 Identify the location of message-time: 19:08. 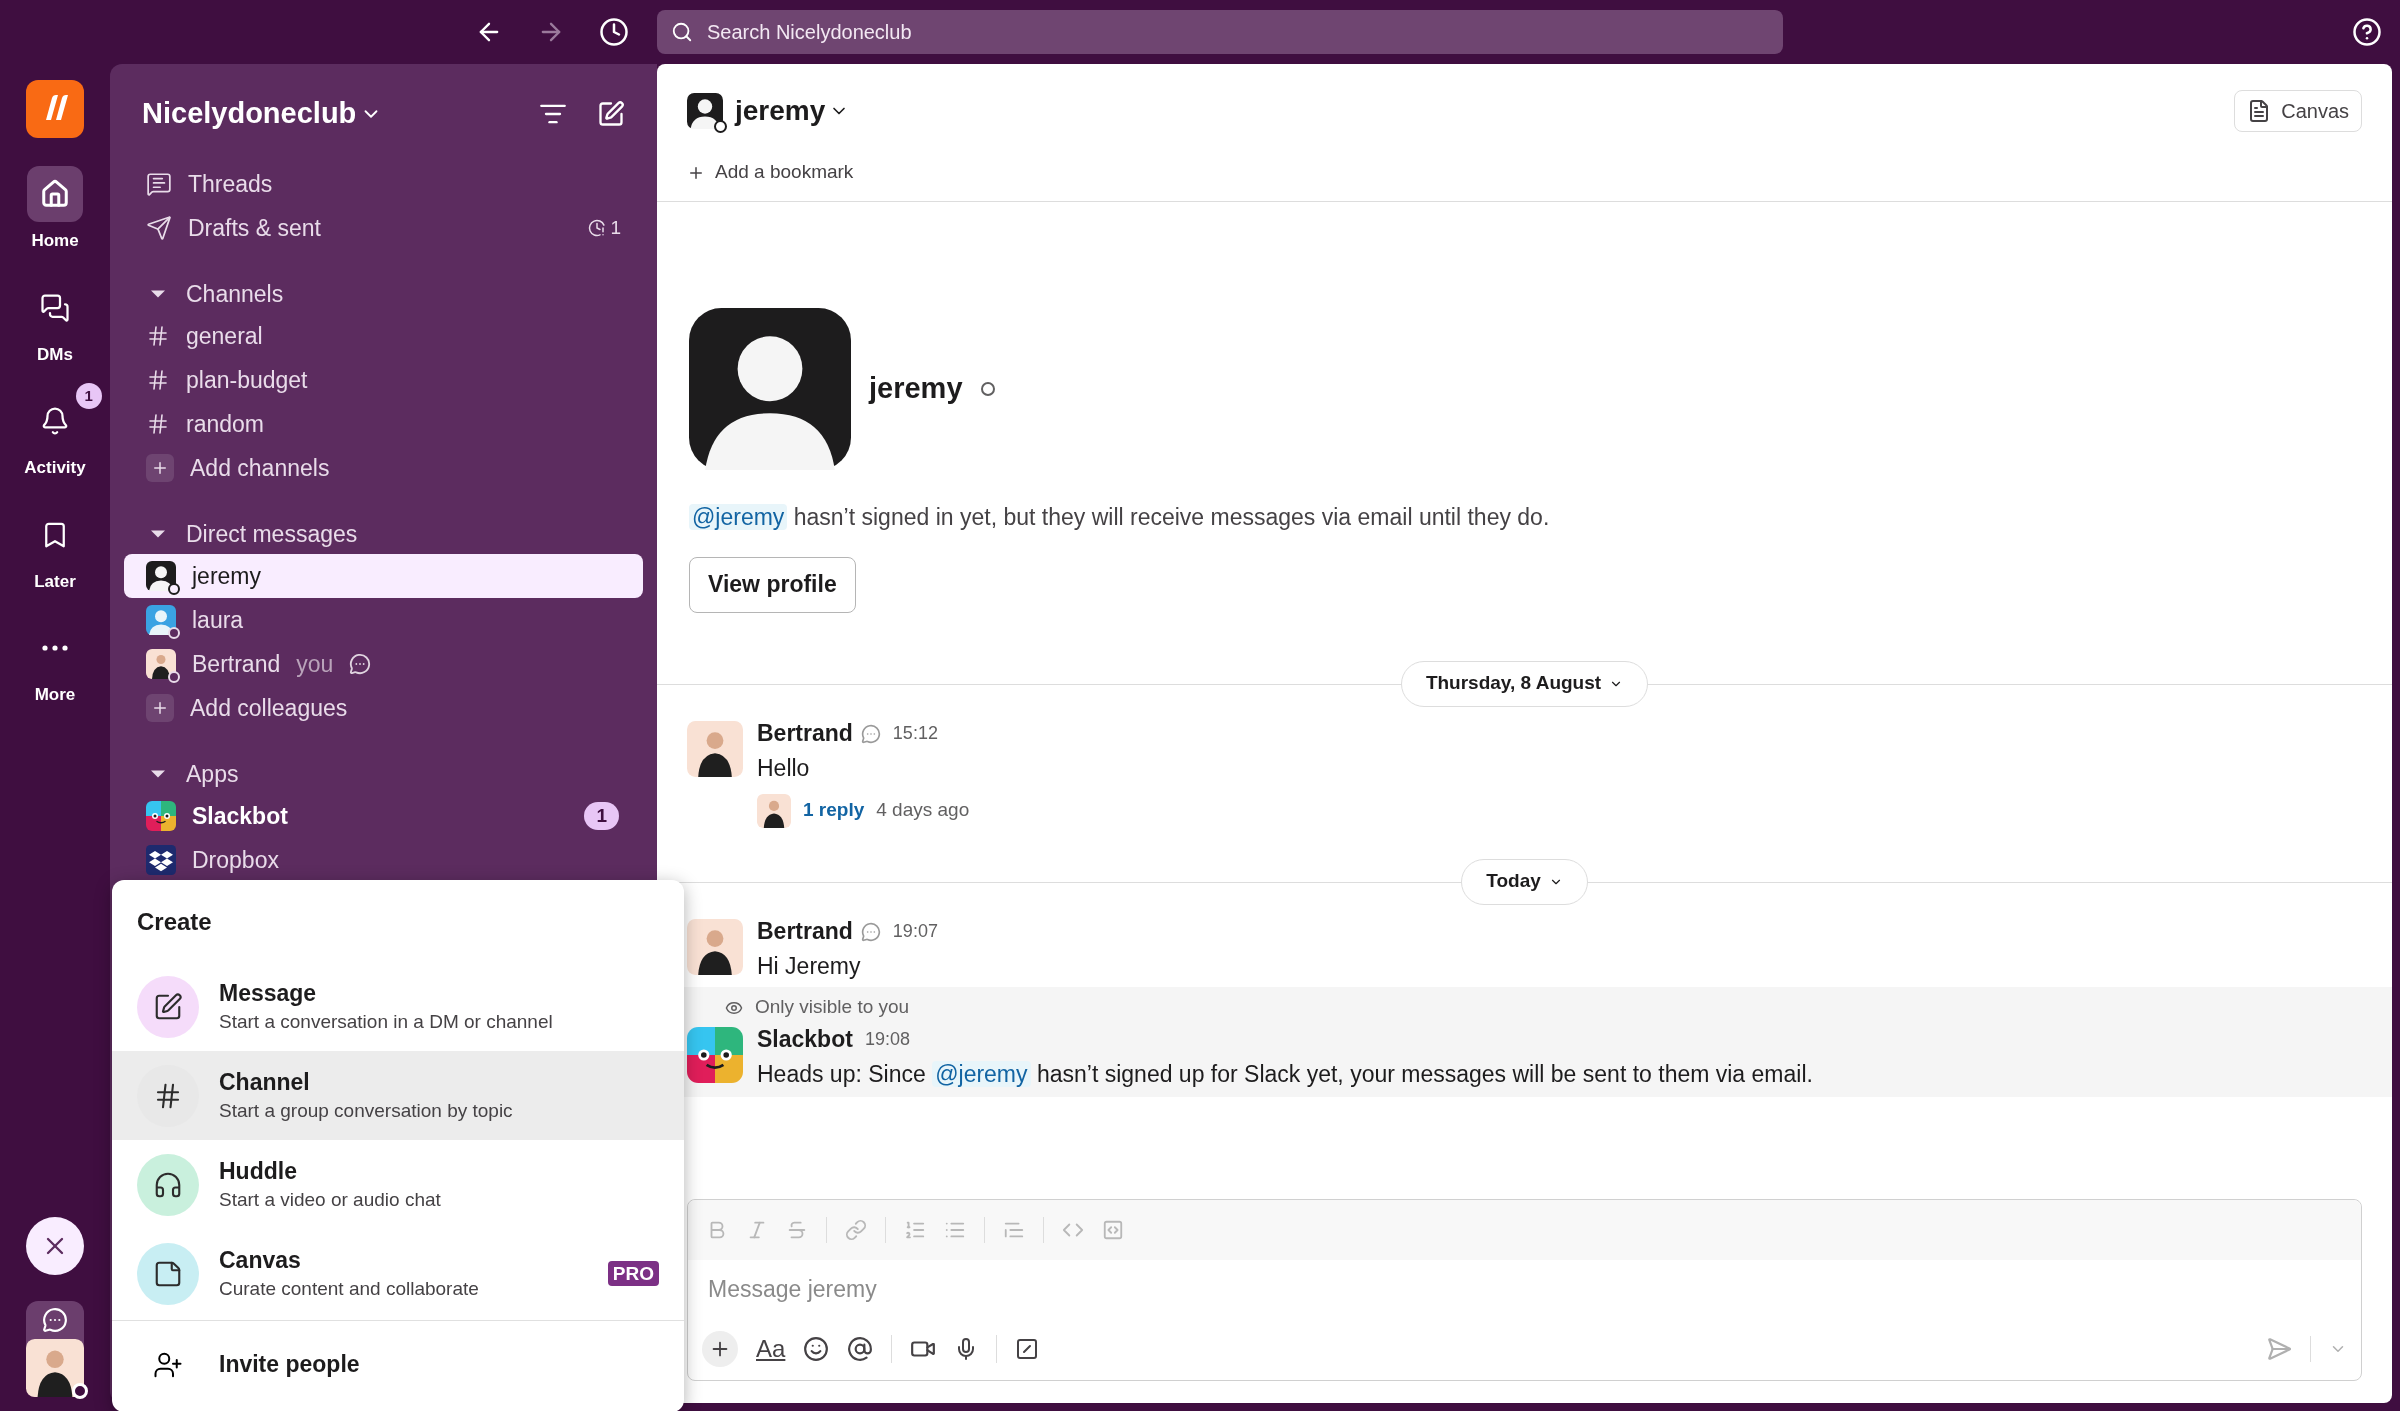
(887, 1039).